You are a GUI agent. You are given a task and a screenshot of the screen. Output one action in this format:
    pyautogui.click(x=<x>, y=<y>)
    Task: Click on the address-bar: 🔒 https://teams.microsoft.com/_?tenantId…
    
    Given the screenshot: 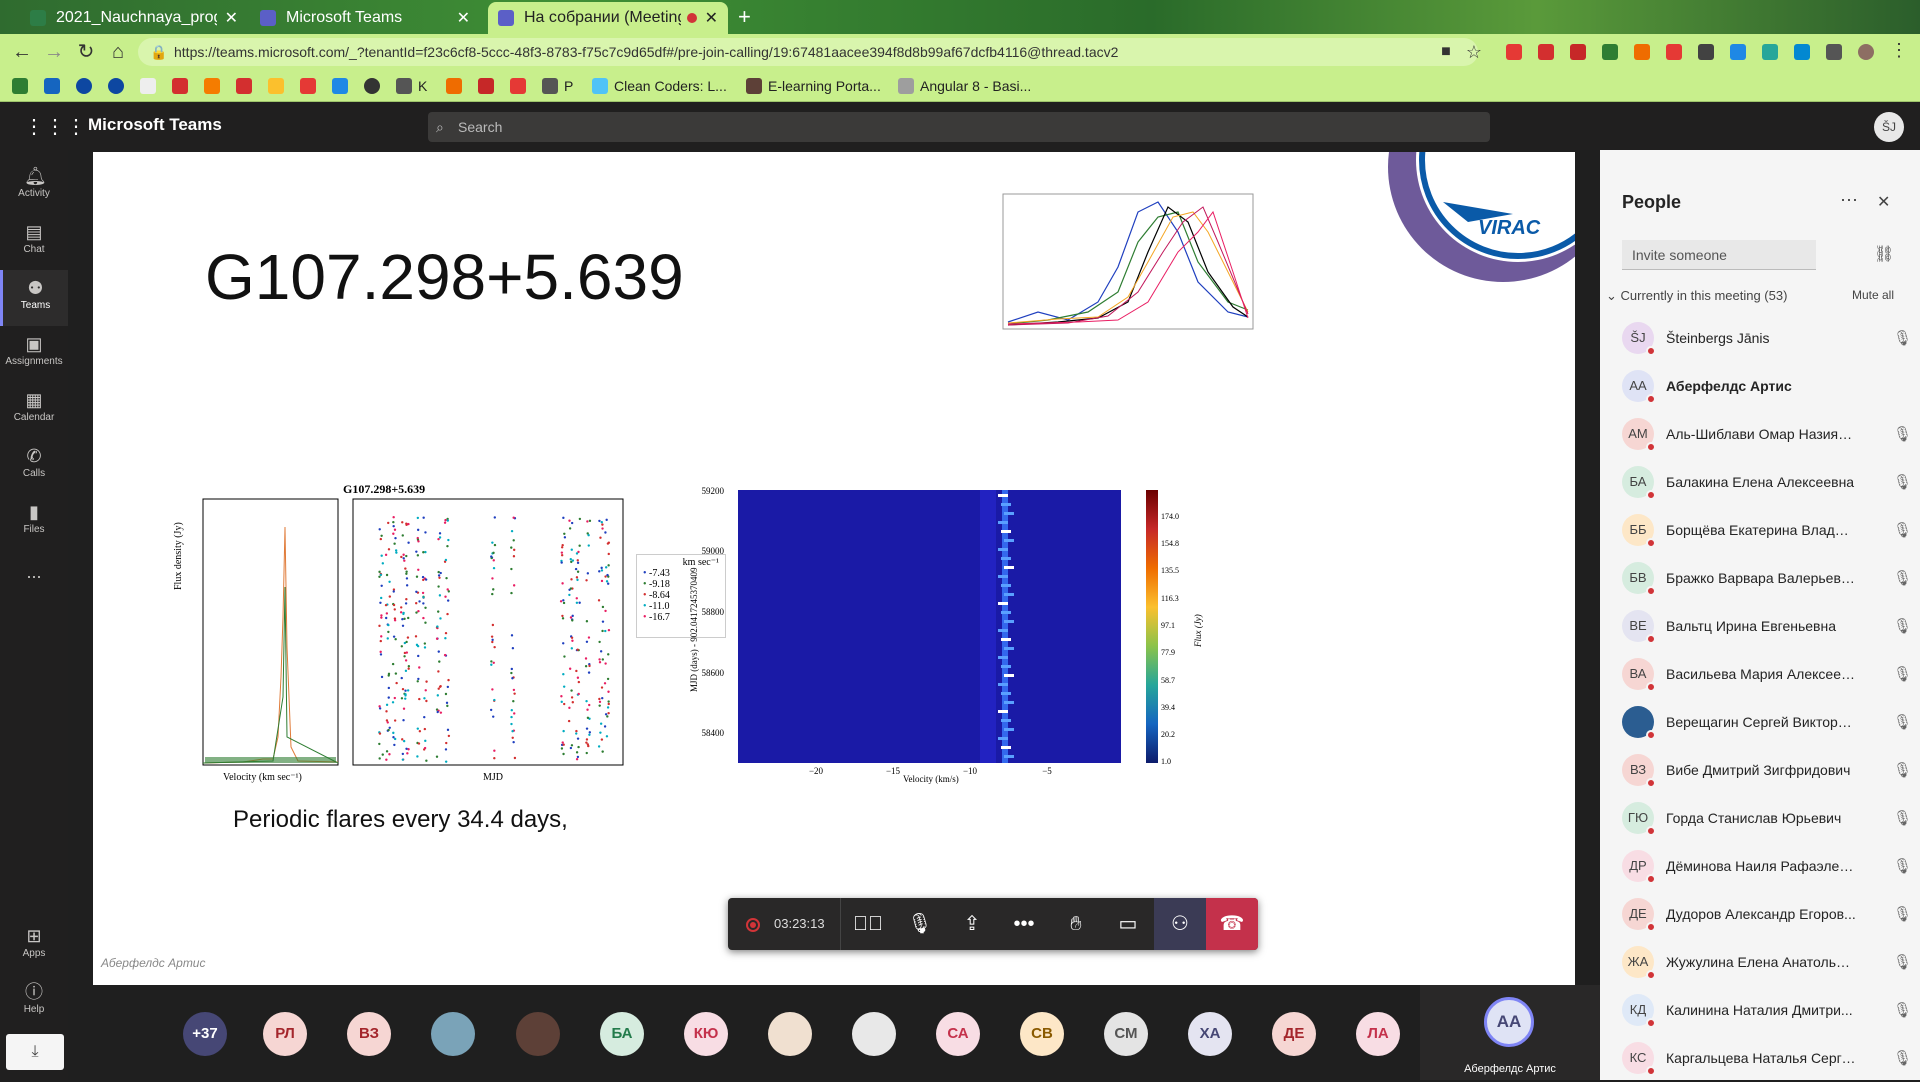 What is the action you would take?
    pyautogui.click(x=808, y=52)
    